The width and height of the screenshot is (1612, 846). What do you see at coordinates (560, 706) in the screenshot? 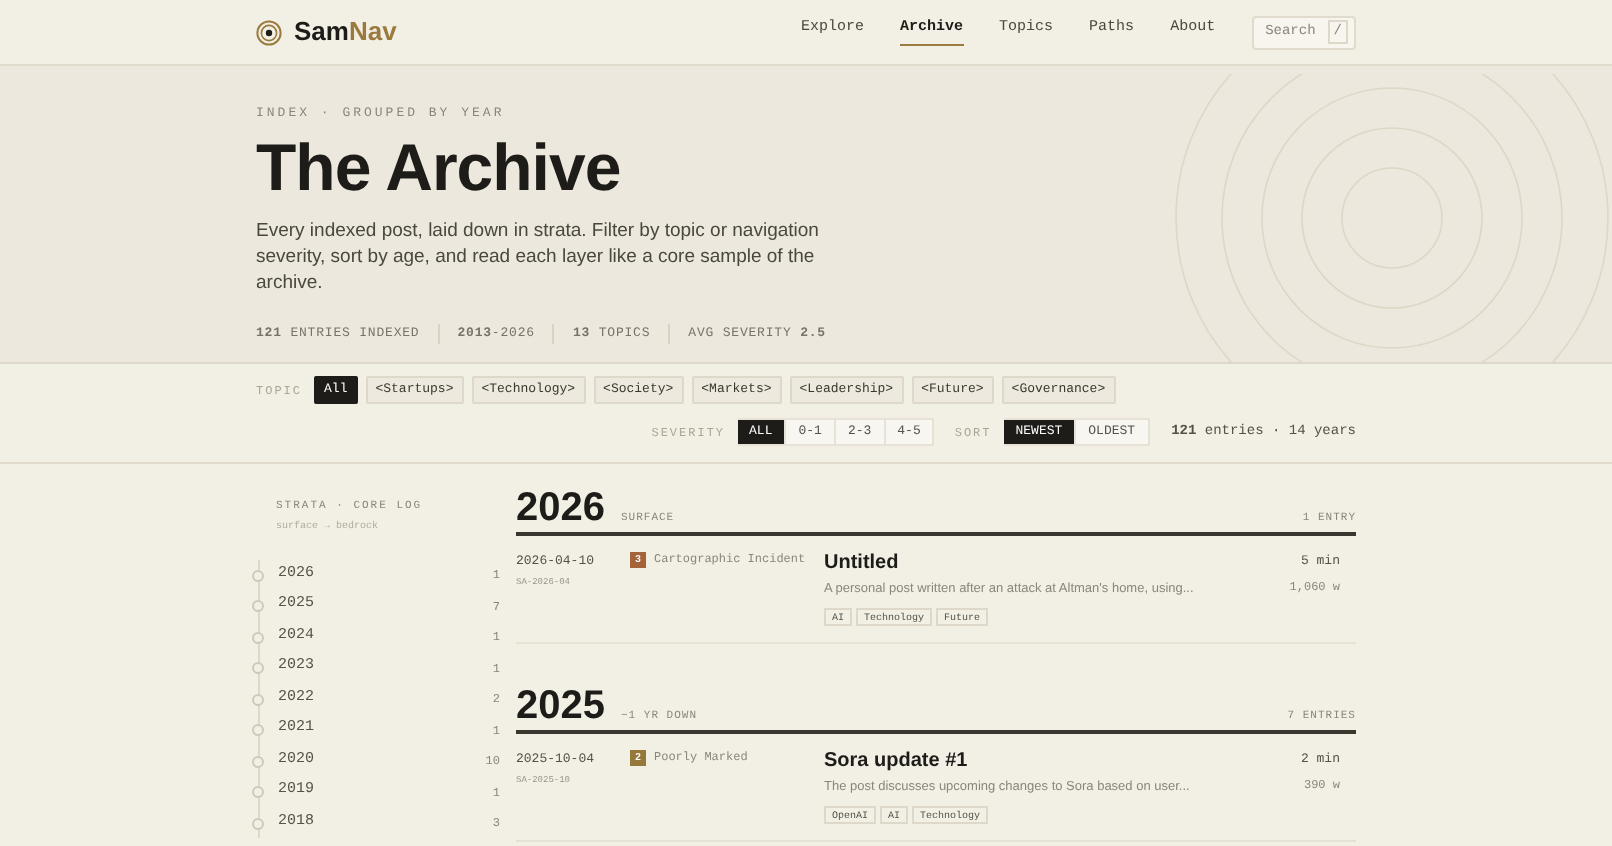
I see `year-heading: 2025` at bounding box center [560, 706].